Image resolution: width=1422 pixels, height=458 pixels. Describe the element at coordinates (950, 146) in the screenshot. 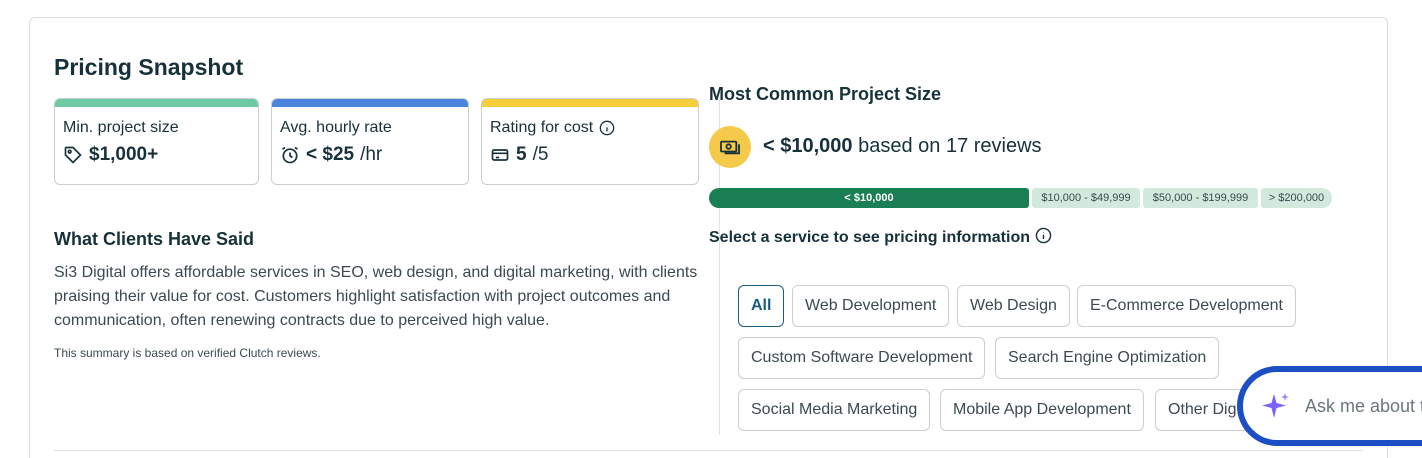

I see `project-size-suffix: based on 17 reviews` at that location.